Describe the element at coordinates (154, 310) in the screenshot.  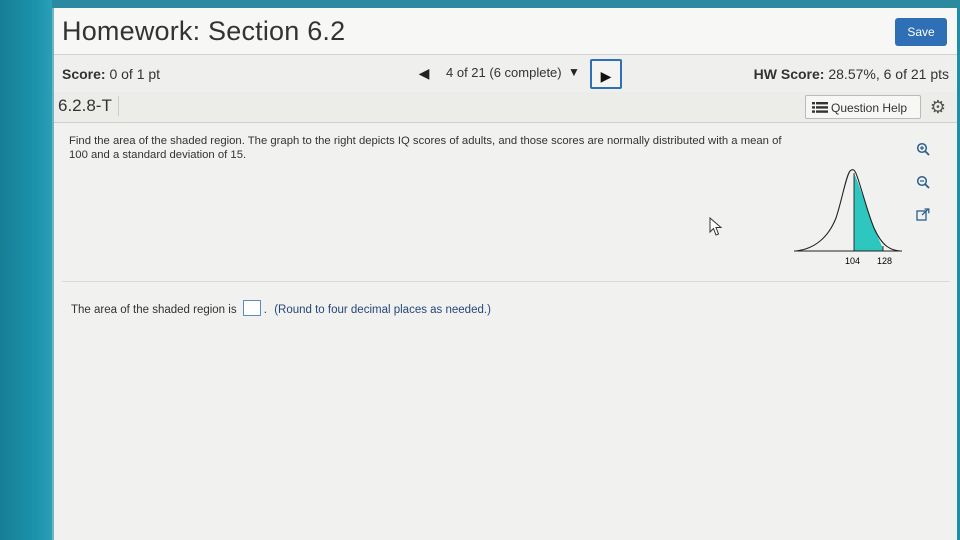
I see `answer-prompt: The area of the shaded region is` at that location.